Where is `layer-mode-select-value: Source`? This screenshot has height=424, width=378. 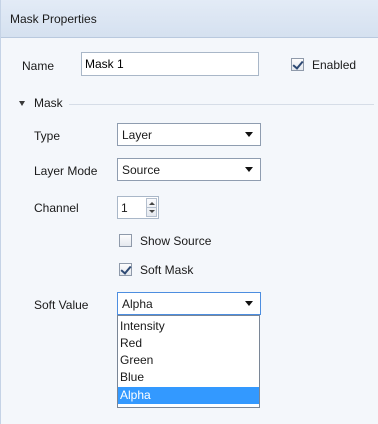
layer-mode-select-value: Source is located at coordinates (141, 170).